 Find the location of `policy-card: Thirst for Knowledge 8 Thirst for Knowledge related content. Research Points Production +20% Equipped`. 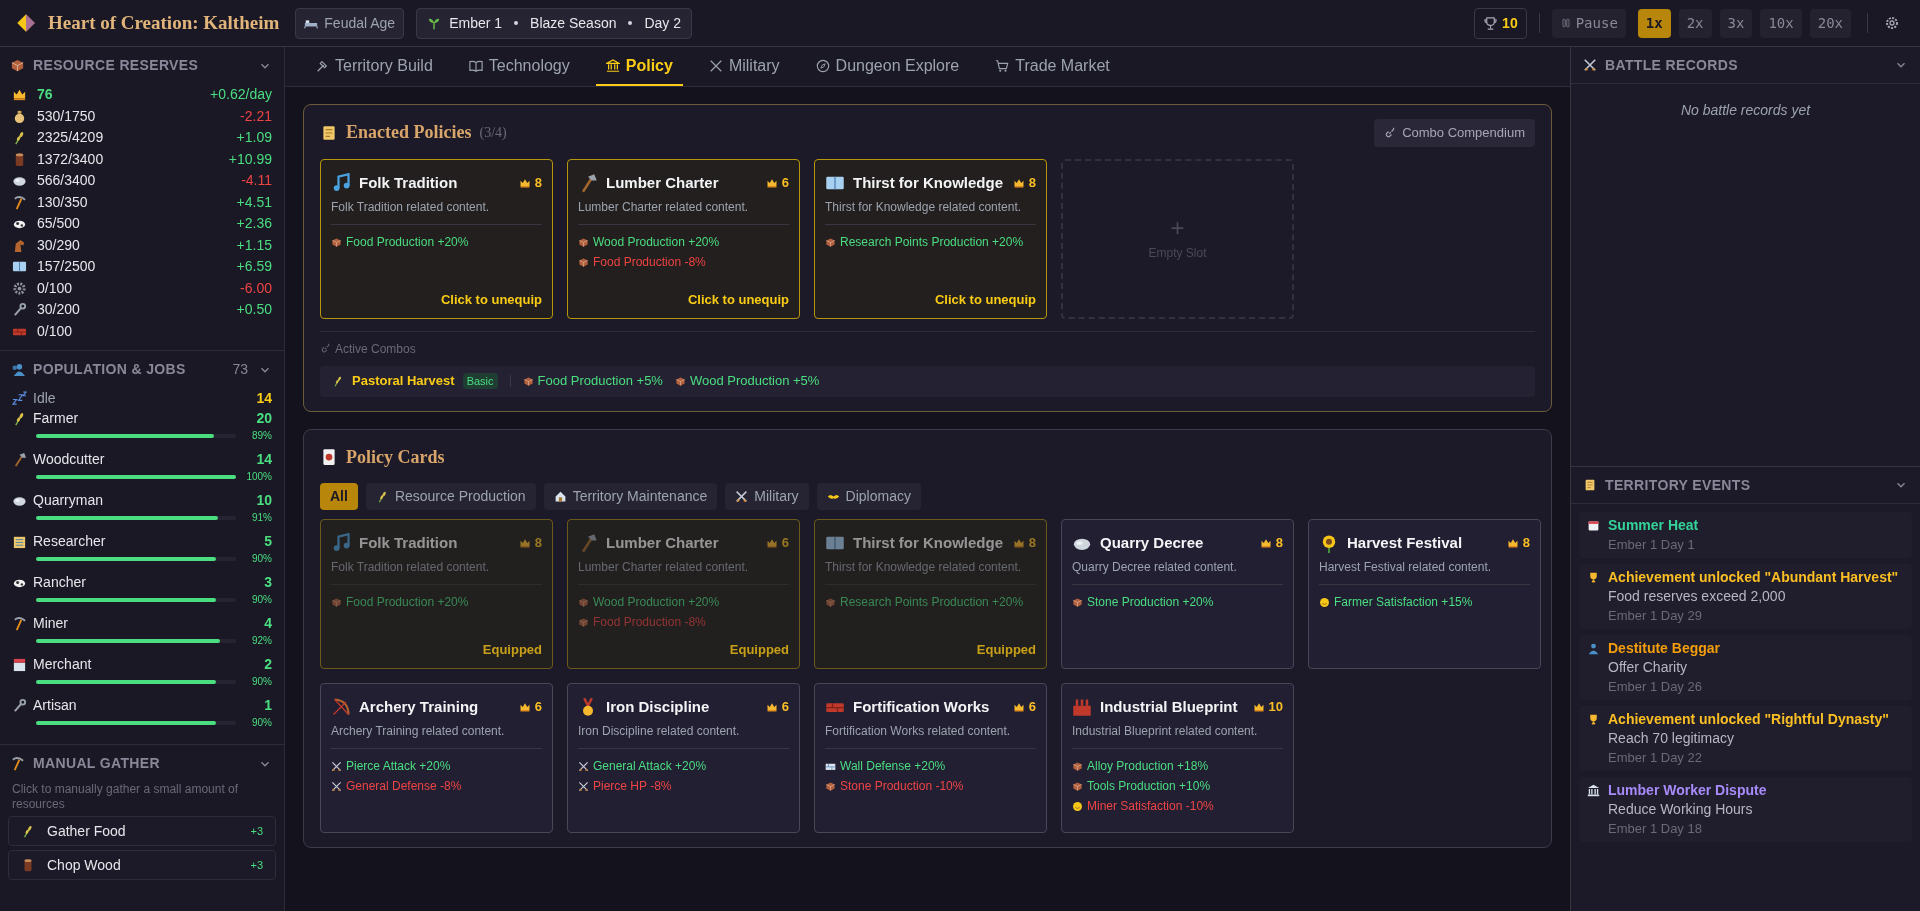

policy-card: Thirst for Knowledge 8 Thirst for Knowledge related content. Research Points Production +20% Equipped is located at coordinates (930, 593).